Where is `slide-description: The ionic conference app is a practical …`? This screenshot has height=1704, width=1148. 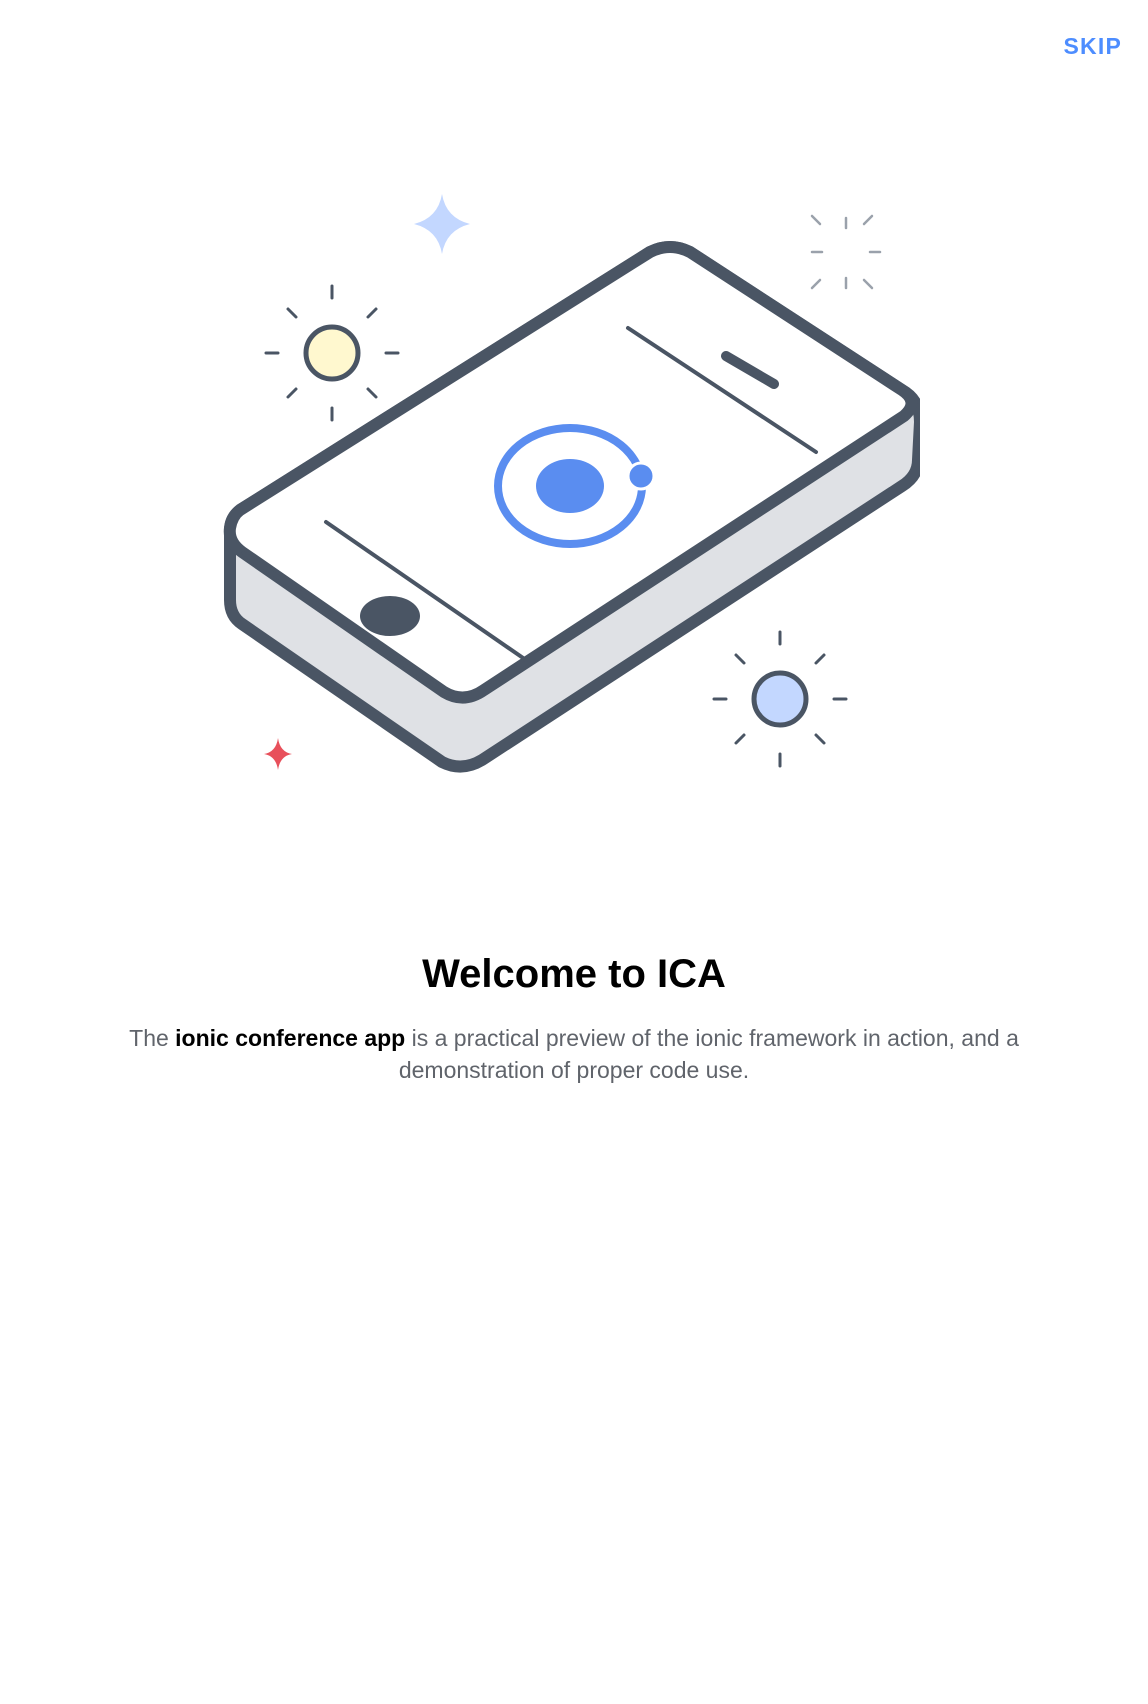
slide-description: The ionic conference app is a practical … is located at coordinates (574, 1054).